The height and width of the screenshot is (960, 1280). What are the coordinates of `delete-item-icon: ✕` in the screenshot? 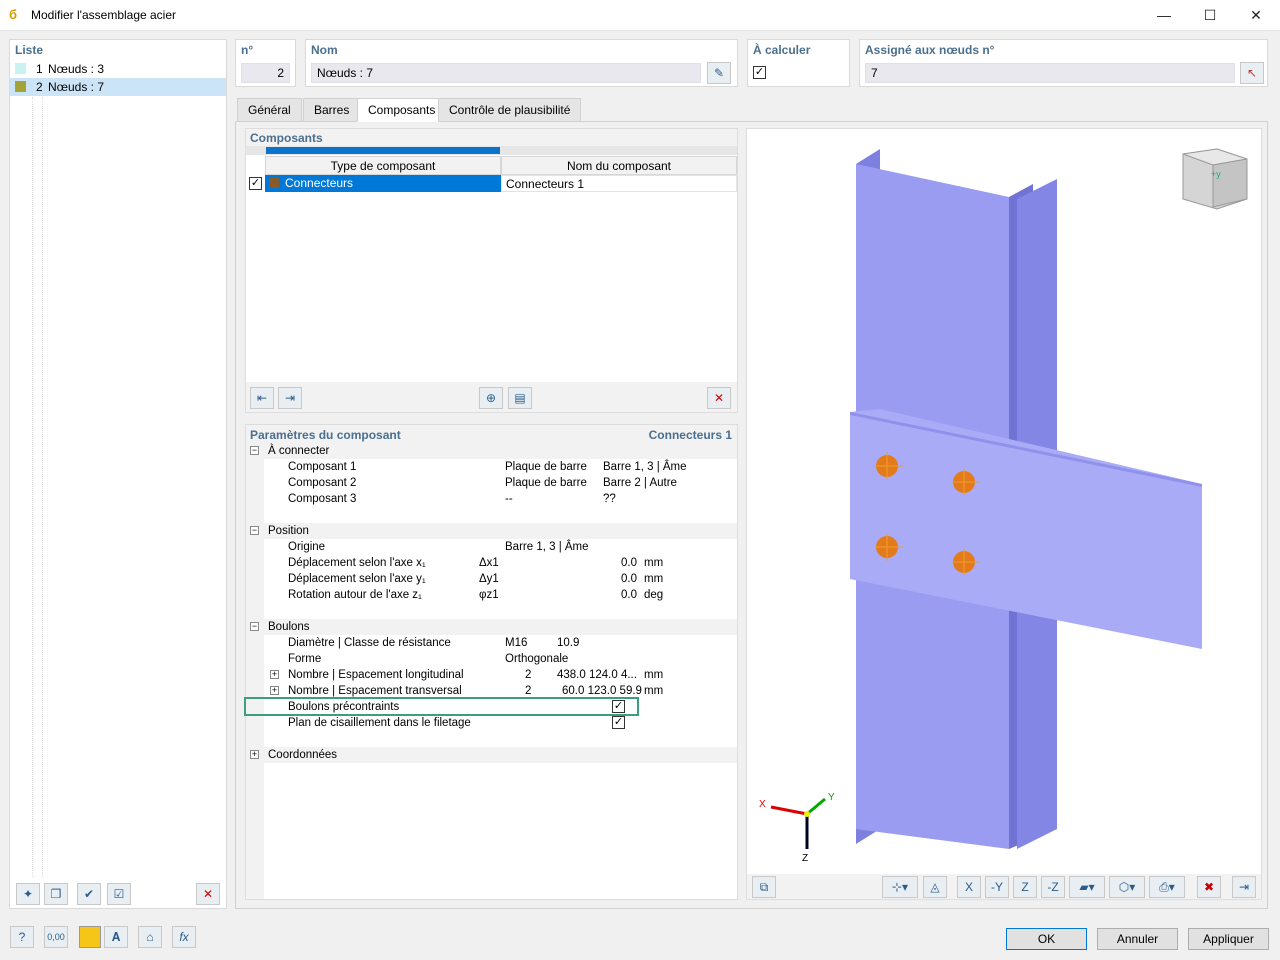 It's located at (208, 894).